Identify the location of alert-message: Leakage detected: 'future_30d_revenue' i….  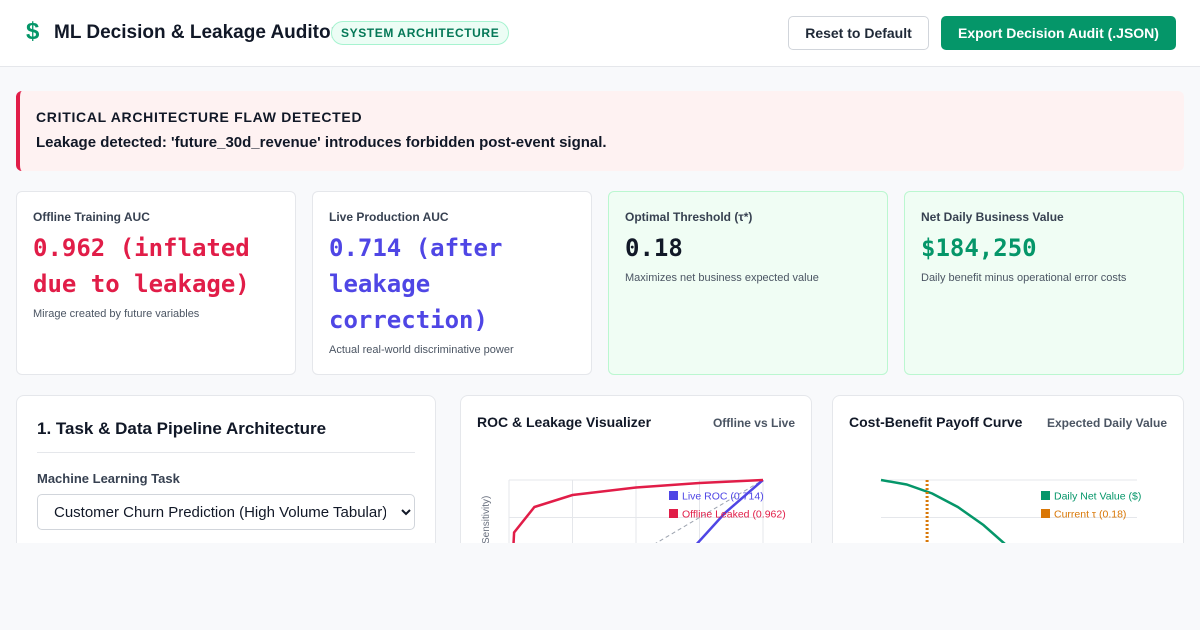
(321, 142).